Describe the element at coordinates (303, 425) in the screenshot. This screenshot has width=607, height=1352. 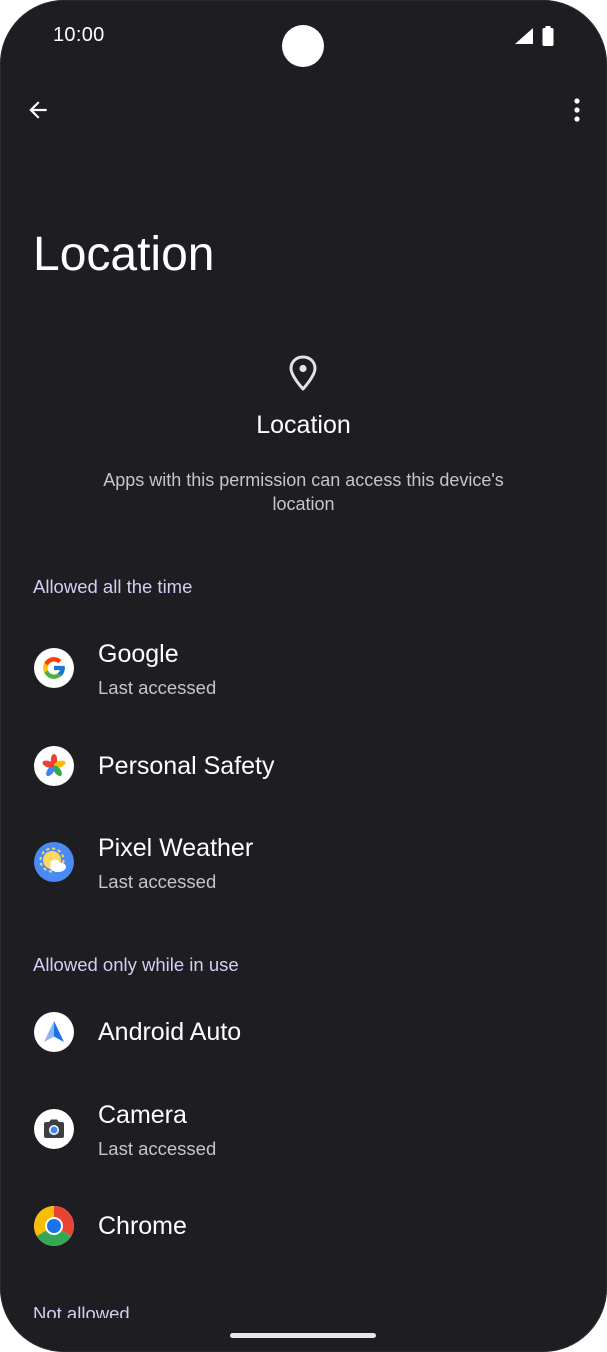
I see `permission-title: Location` at that location.